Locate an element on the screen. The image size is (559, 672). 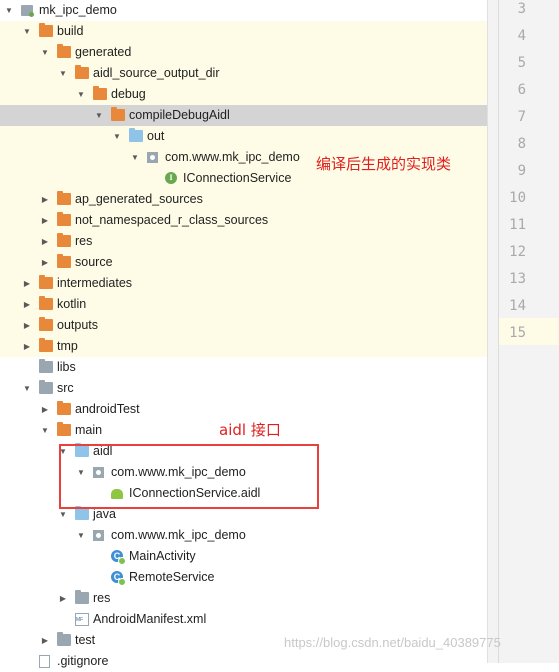
tree-row-29: MF AndroidManifest.xml is located at coordinates (243, 619).